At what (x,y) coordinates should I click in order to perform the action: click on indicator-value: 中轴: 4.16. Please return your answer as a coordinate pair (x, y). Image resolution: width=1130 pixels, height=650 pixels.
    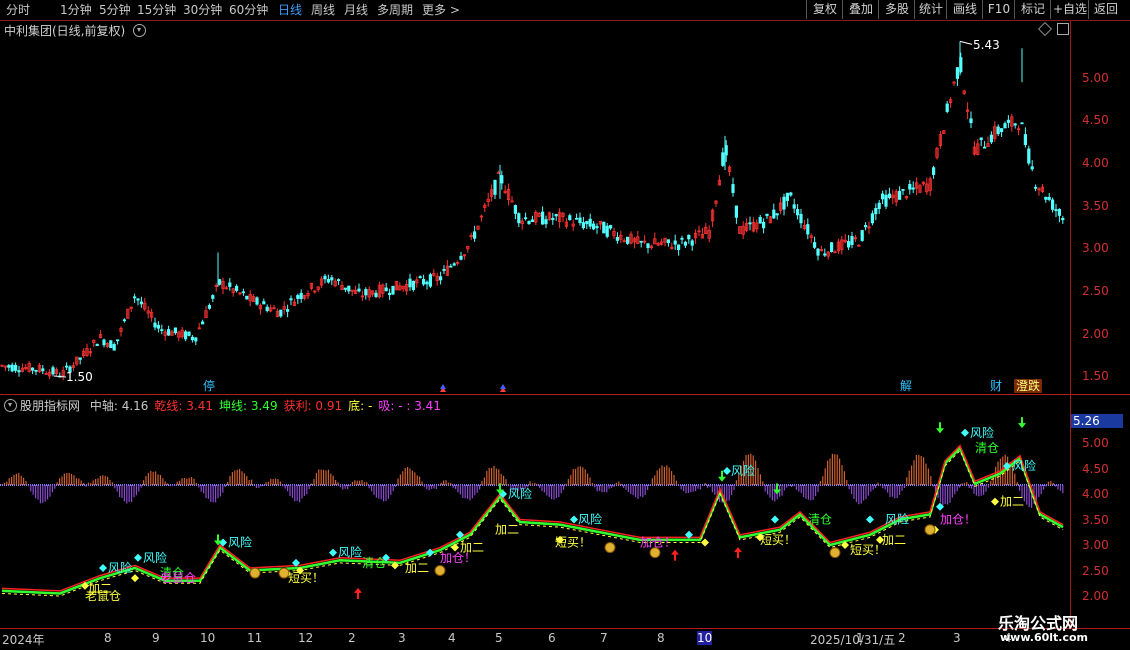
    Looking at the image, I should click on (119, 406).